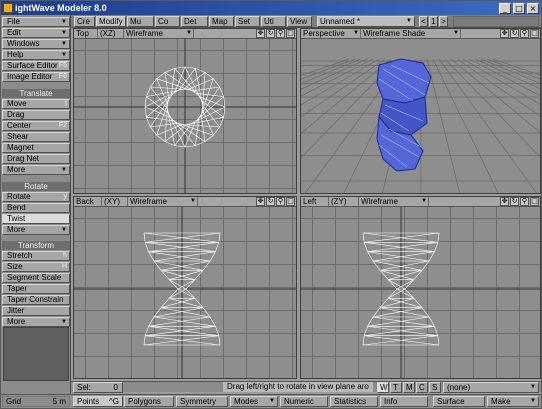 The image size is (542, 409). Describe the element at coordinates (331, 33) in the screenshot. I see `view-dropdown: Perspective ▼` at that location.